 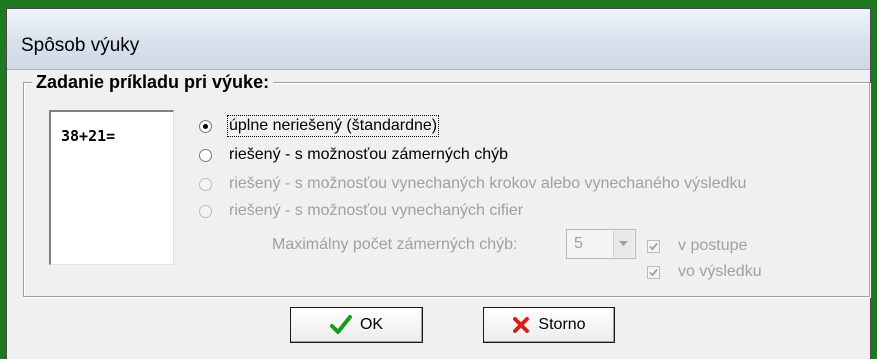 I want to click on option-solved-errors: riešený - s možnosťou zámerných chýb, so click(x=353, y=155).